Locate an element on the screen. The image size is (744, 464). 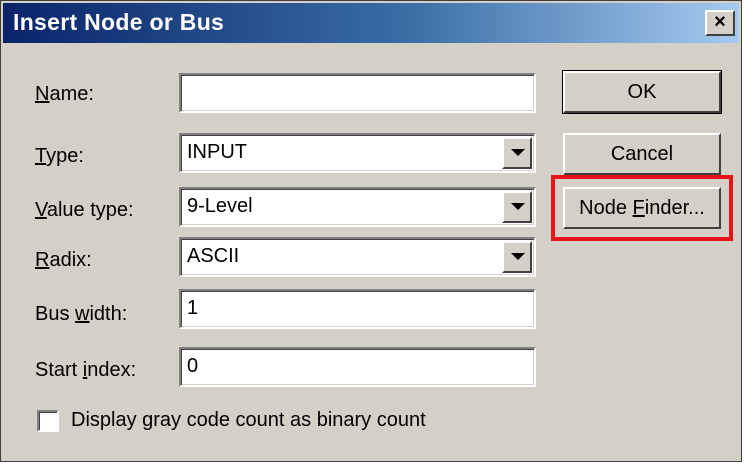
value-type-label: Value type: is located at coordinates (84, 210).